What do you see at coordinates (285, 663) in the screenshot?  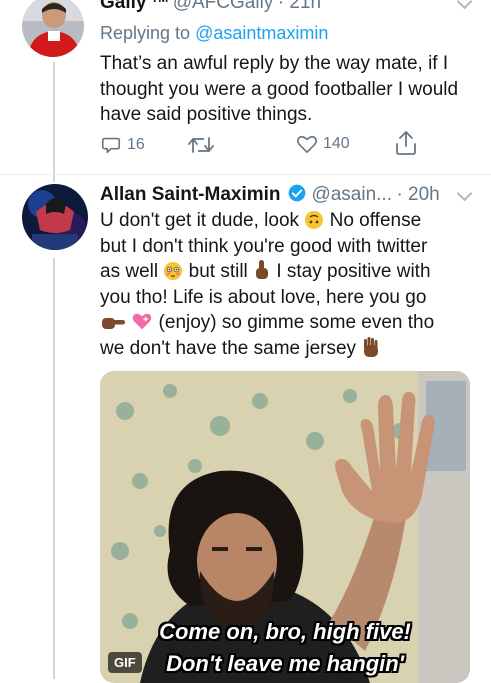 I see `gif-caption-line-2: Don't leave me hangin'` at bounding box center [285, 663].